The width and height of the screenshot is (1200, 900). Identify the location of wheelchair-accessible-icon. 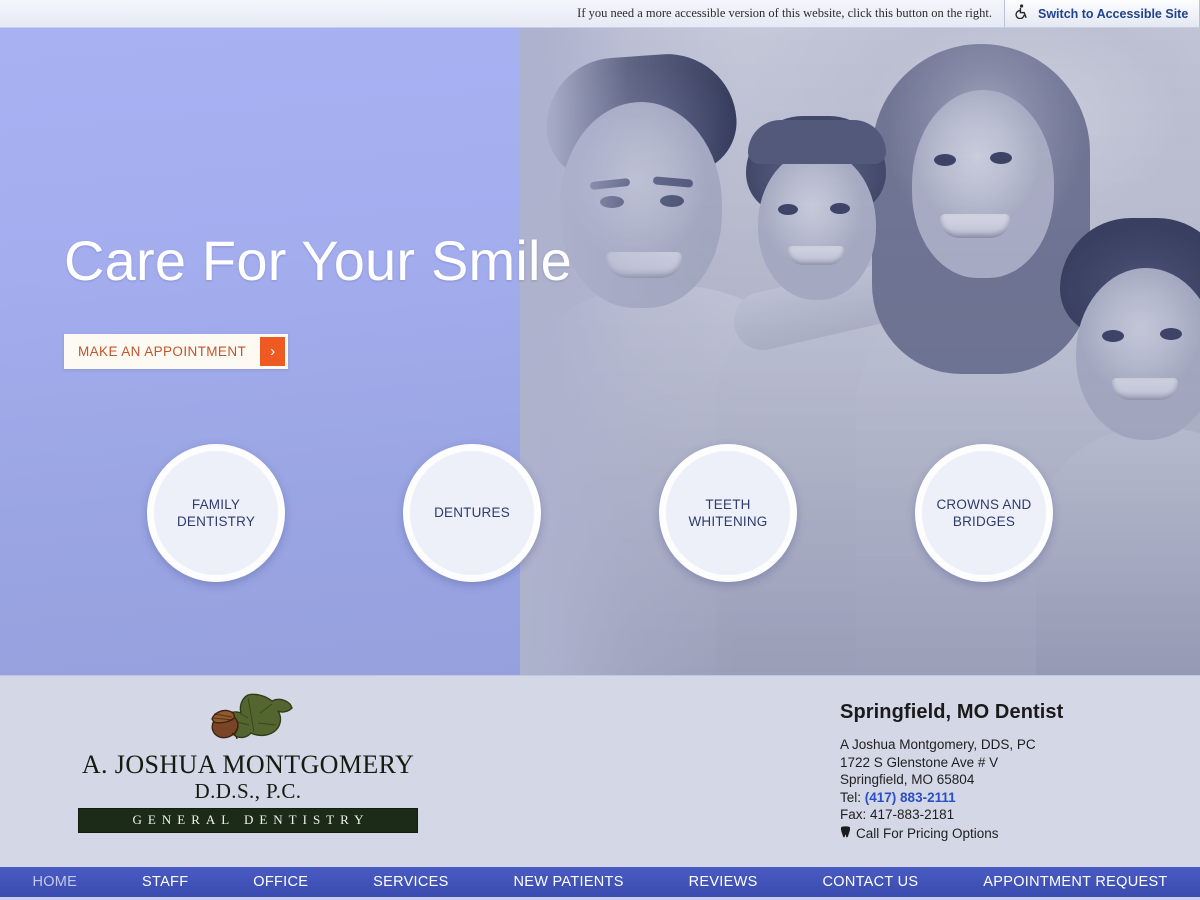
(1022, 13).